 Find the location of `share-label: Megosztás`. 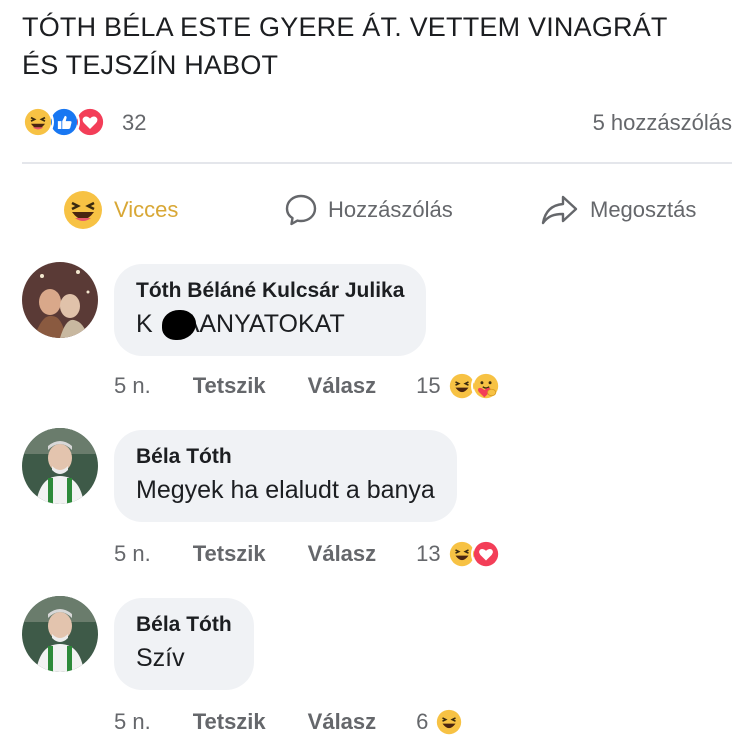

share-label: Megosztás is located at coordinates (643, 209).